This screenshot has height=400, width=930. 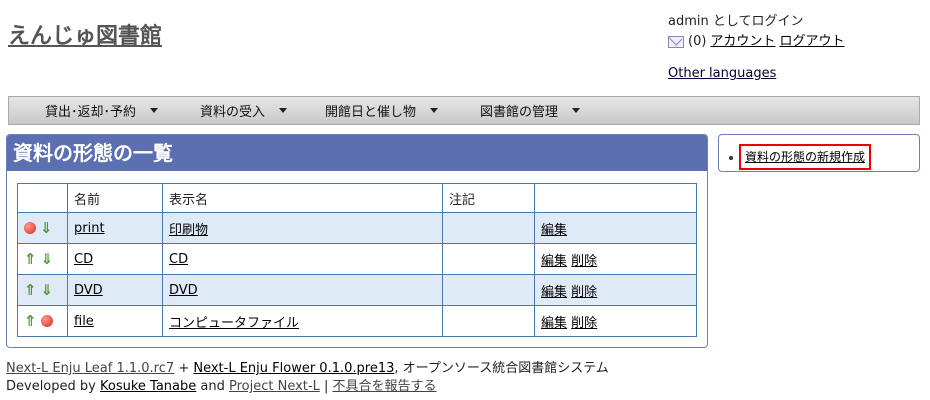 I want to click on column-header: 名前, so click(x=115, y=198).